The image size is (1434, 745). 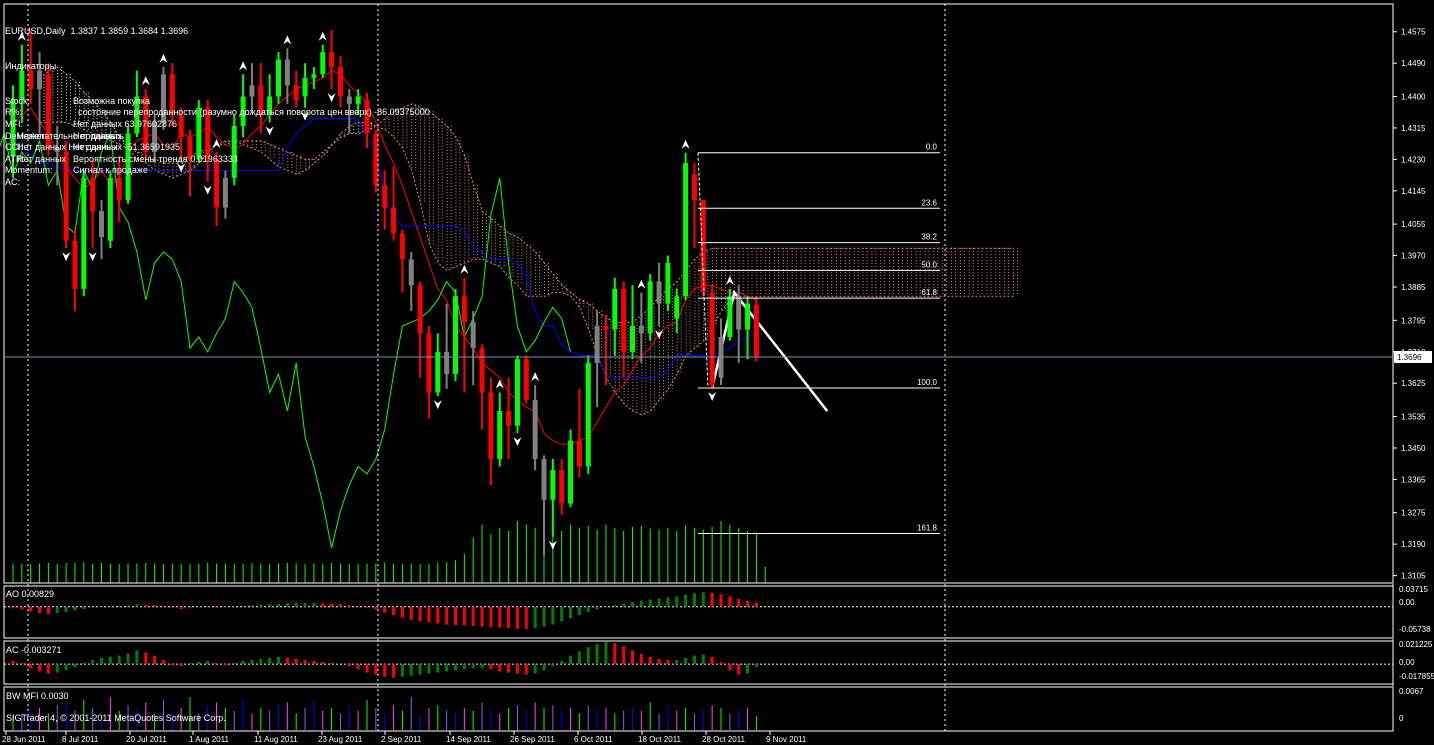 What do you see at coordinates (929, 292) in the screenshot?
I see `fib-level-label: 61.8` at bounding box center [929, 292].